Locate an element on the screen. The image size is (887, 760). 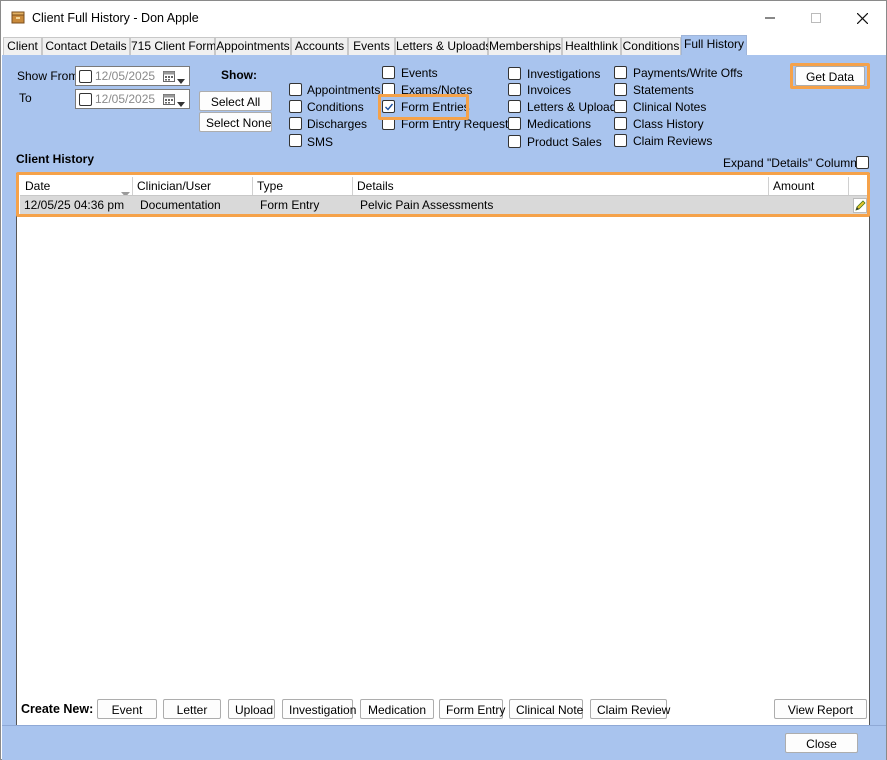
invoices-checkbox is located at coordinates (514, 89).